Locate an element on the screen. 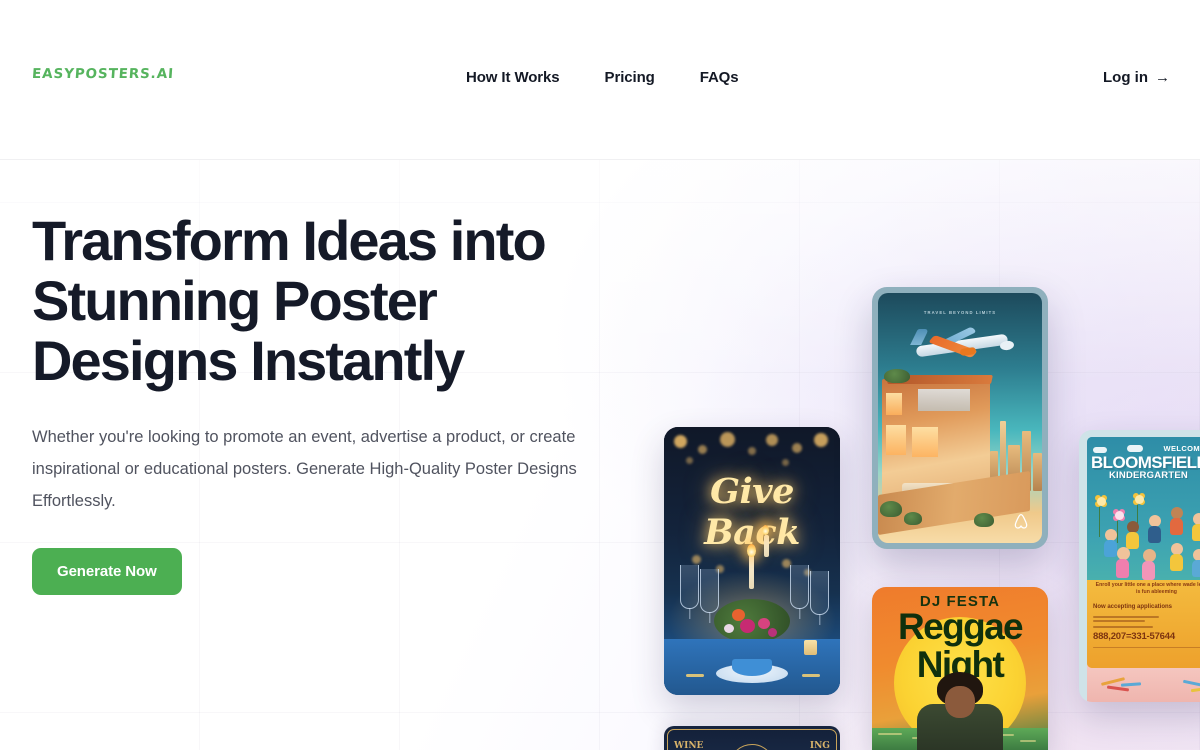  musician-figure is located at coordinates (960, 711).